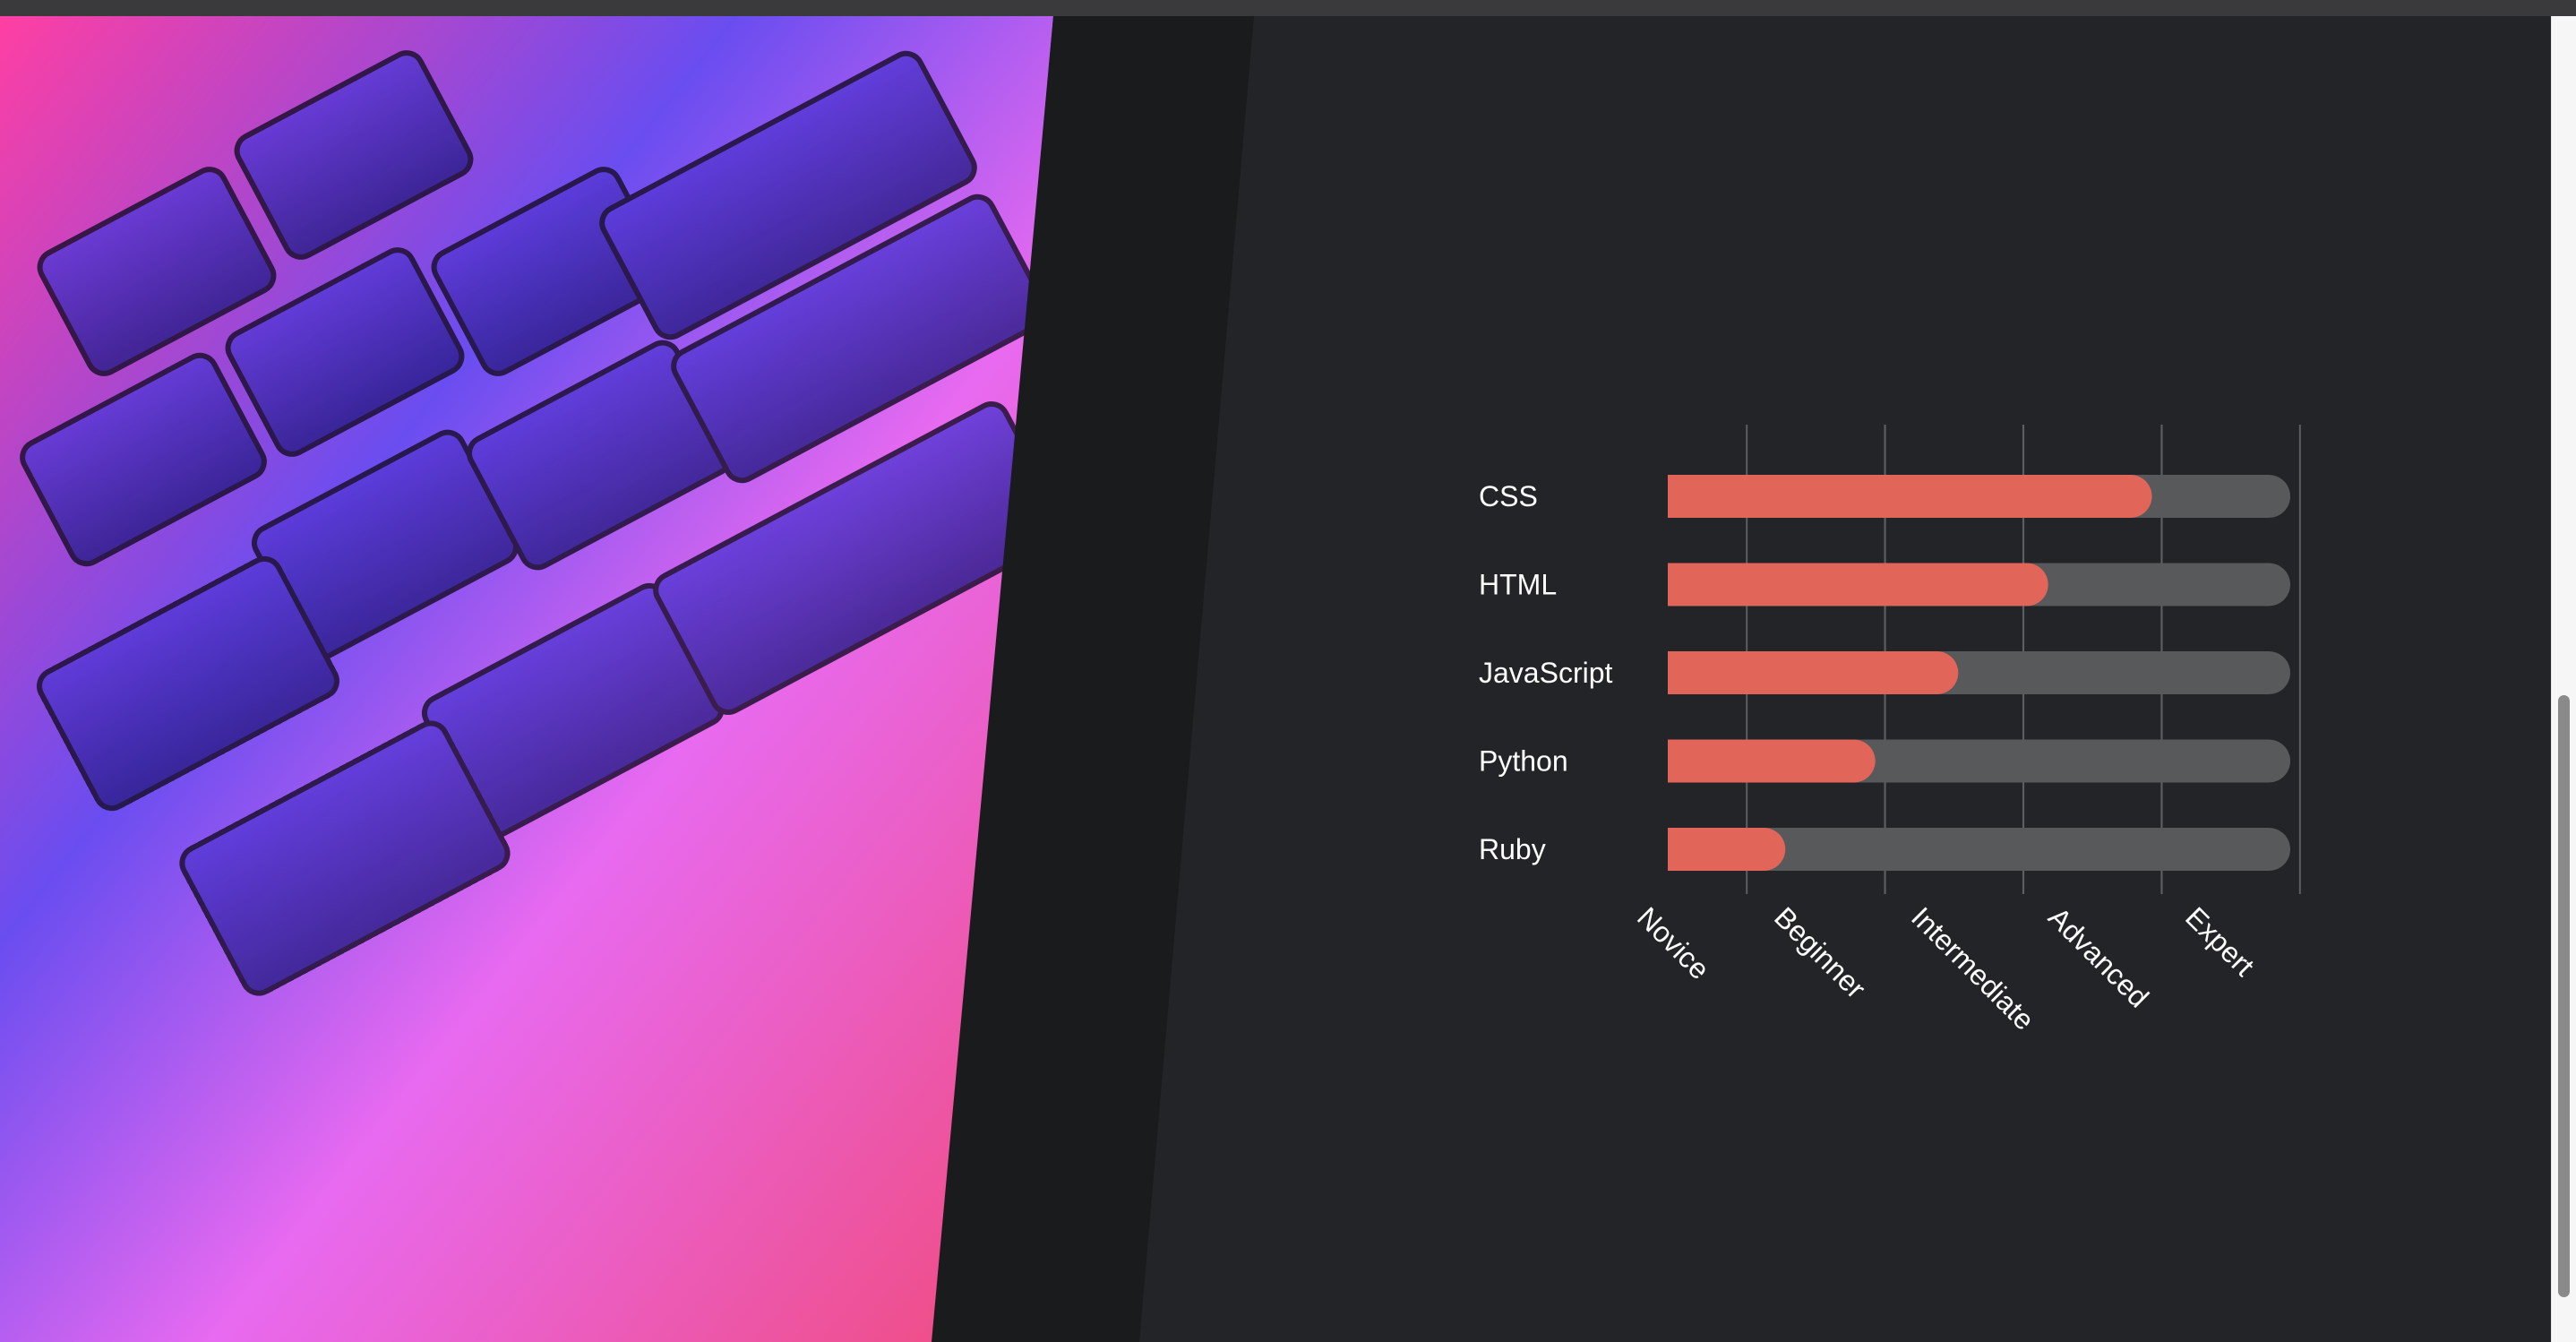 This screenshot has height=1342, width=2576. Describe the element at coordinates (1546, 673) in the screenshot. I see `category-label: JavaScript` at that location.